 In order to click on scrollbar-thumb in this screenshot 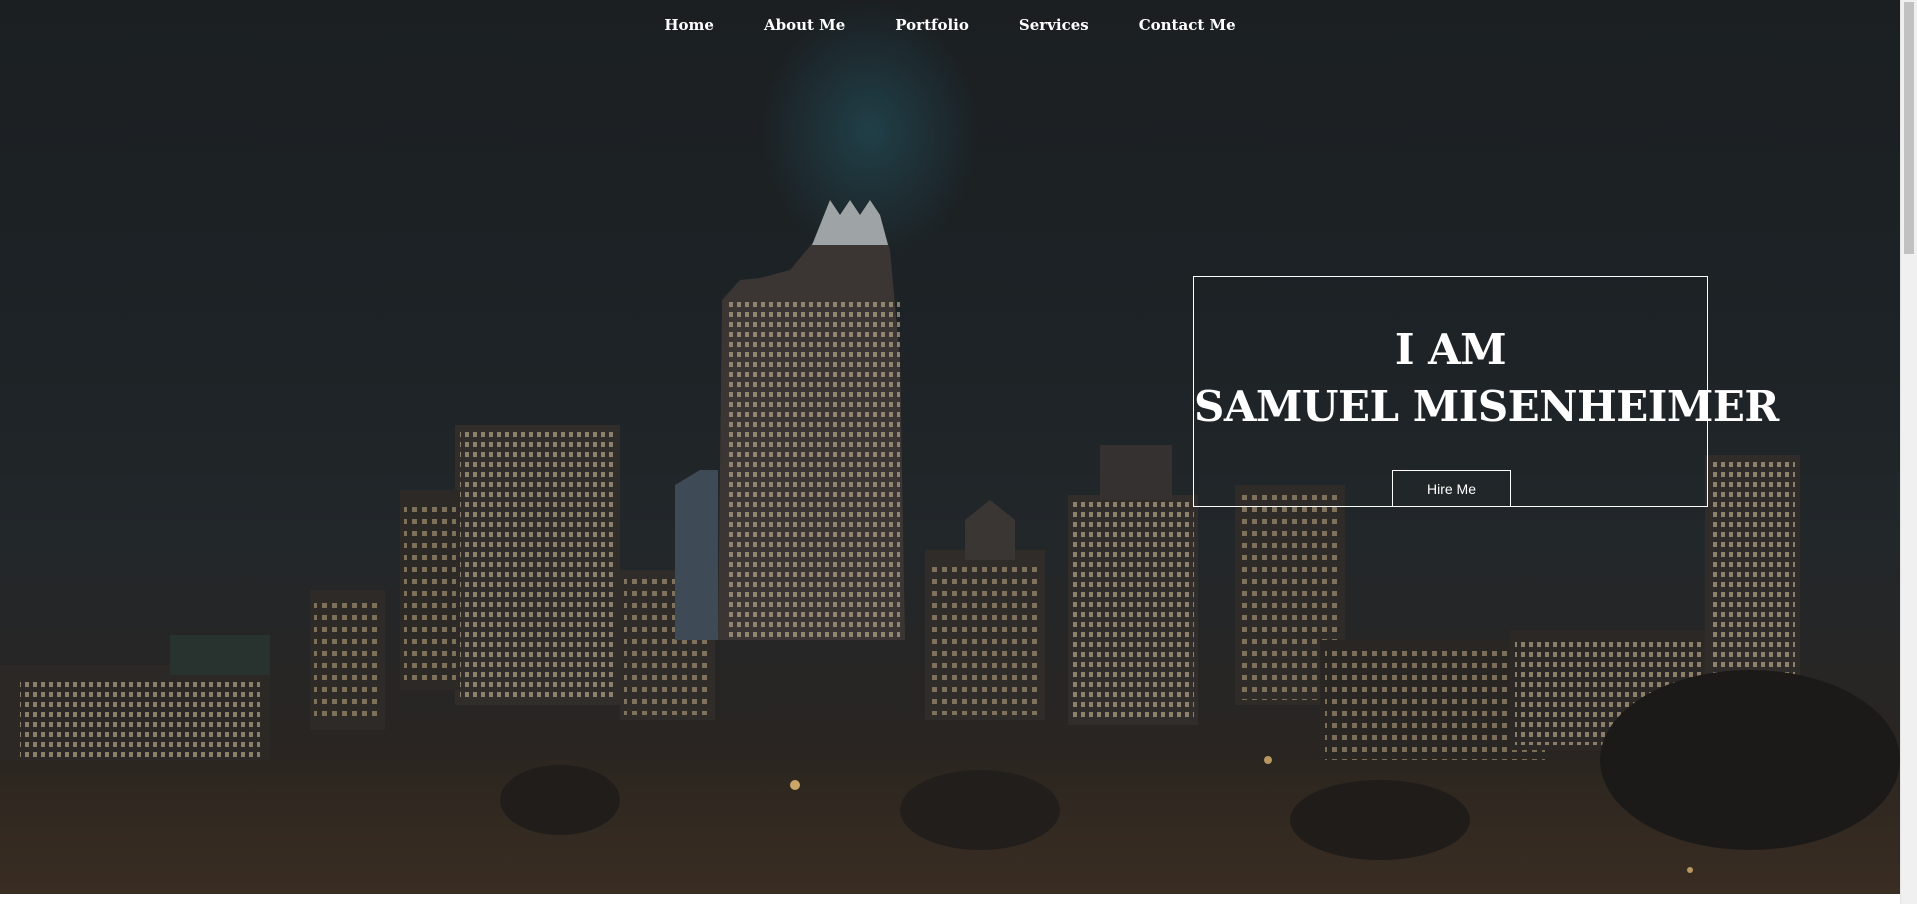, I will do `click(1909, 128)`.